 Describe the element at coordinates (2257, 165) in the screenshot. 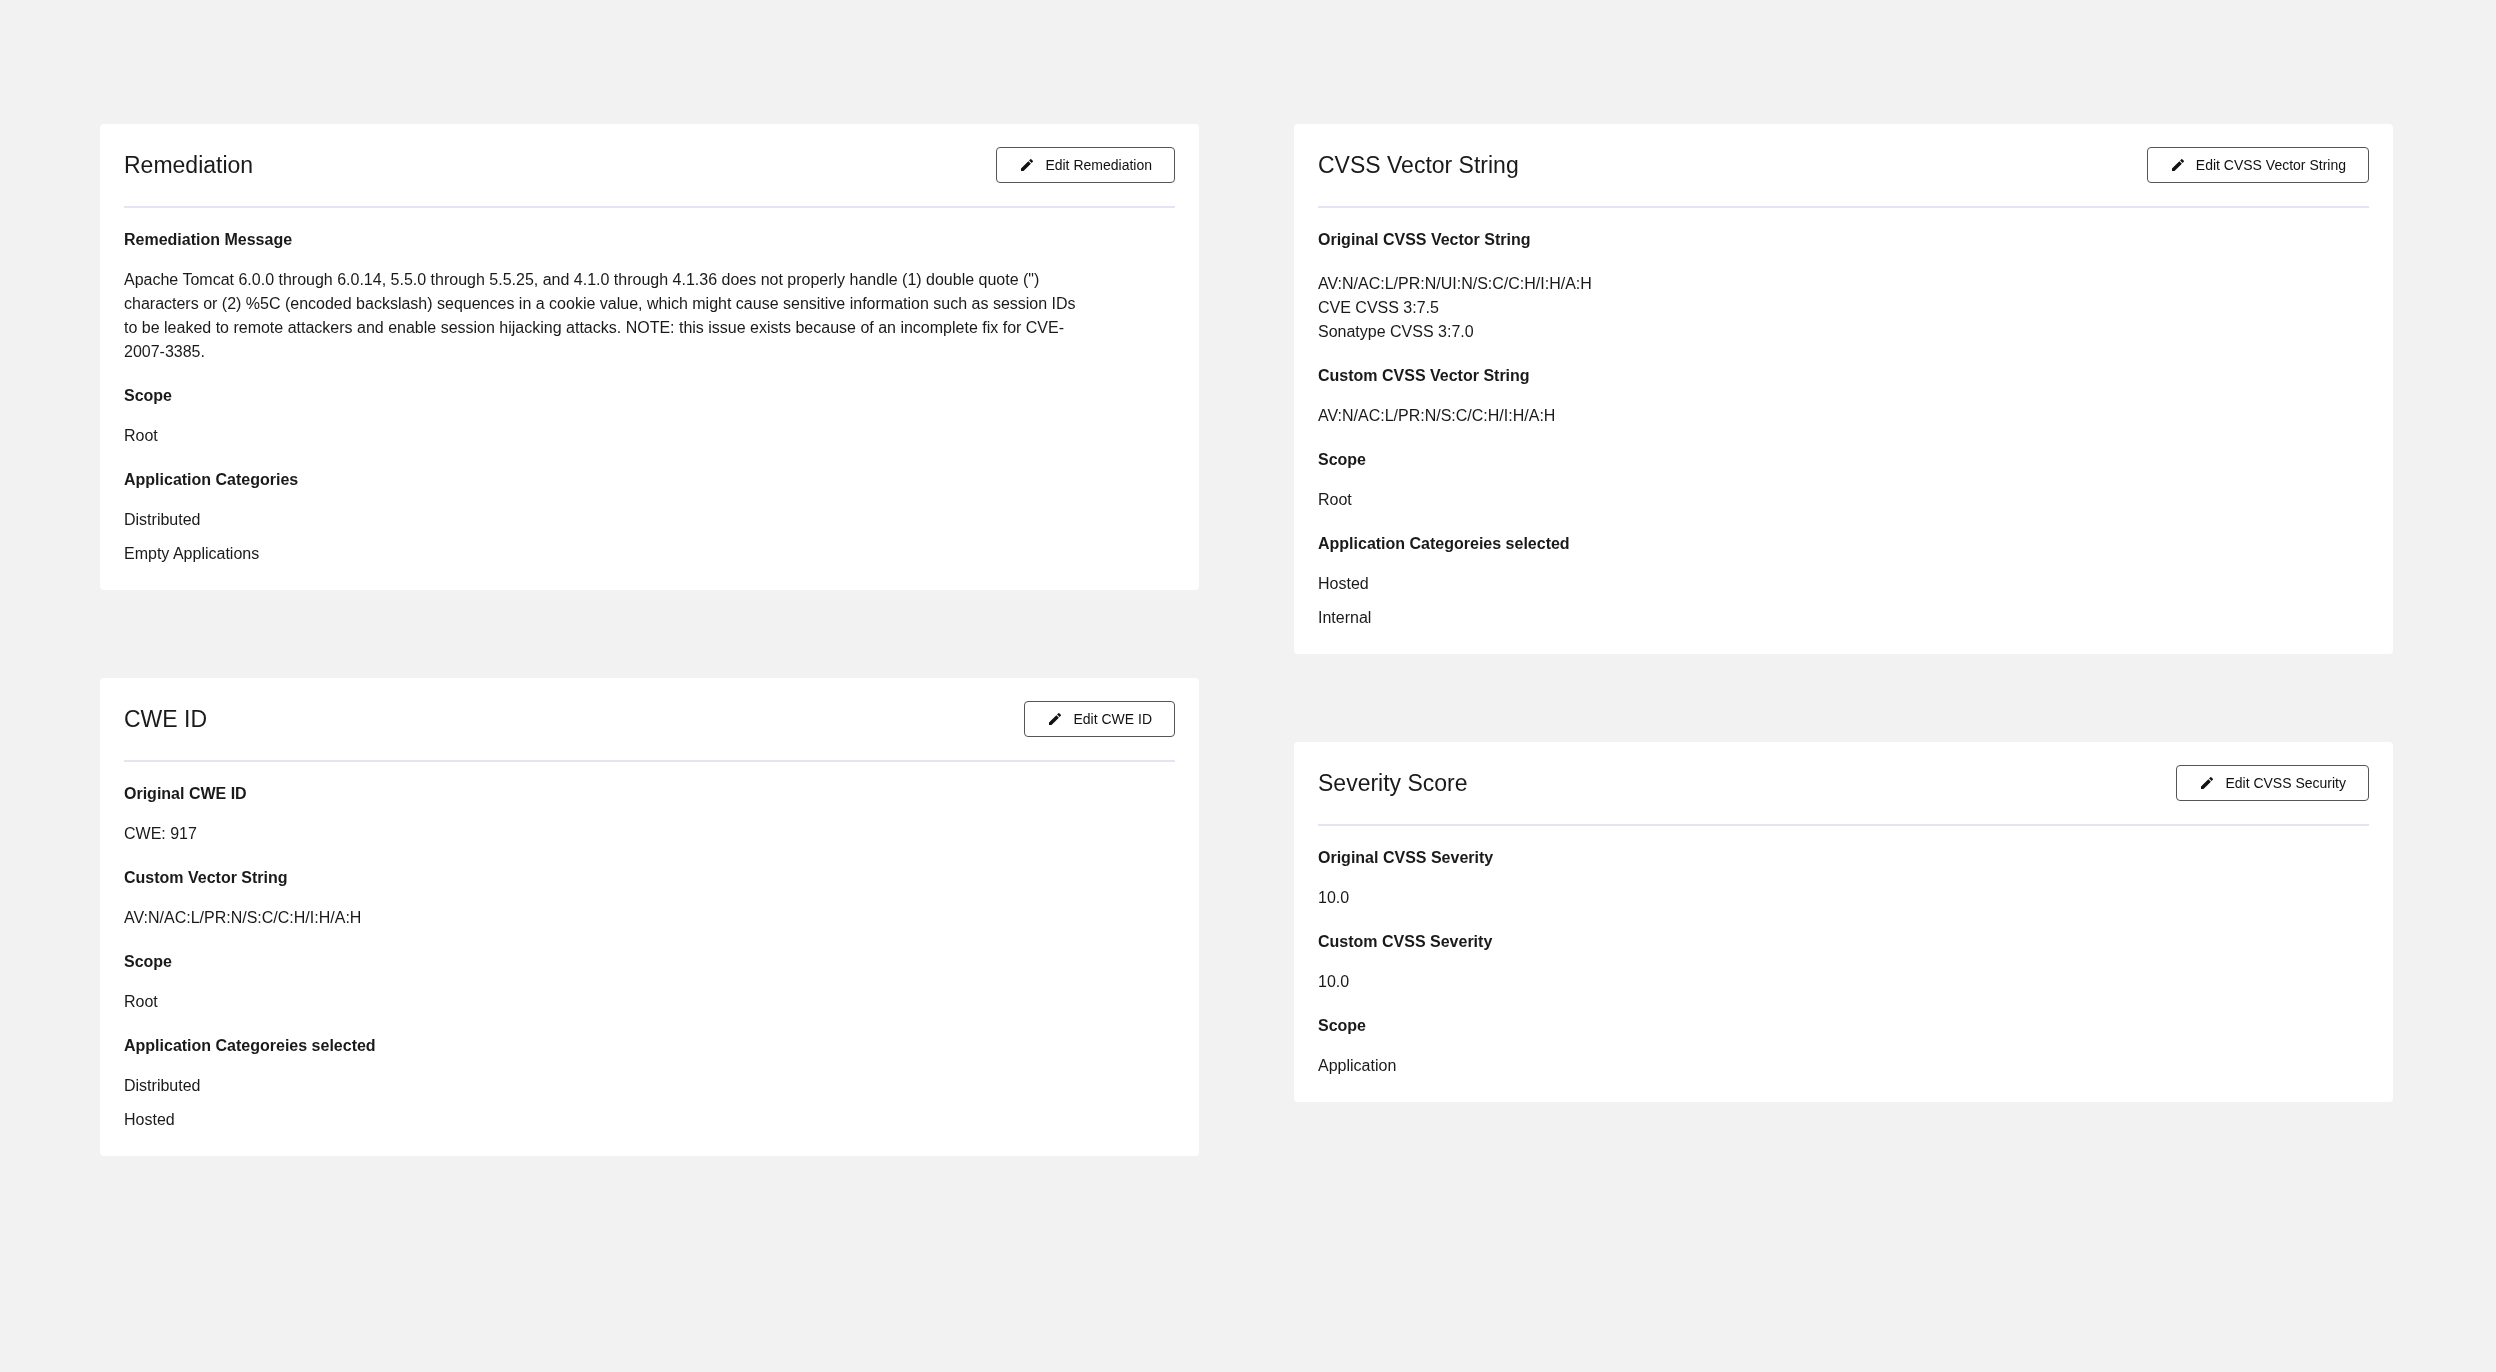

I see `edit-button: Edit CVSS Vector String` at that location.